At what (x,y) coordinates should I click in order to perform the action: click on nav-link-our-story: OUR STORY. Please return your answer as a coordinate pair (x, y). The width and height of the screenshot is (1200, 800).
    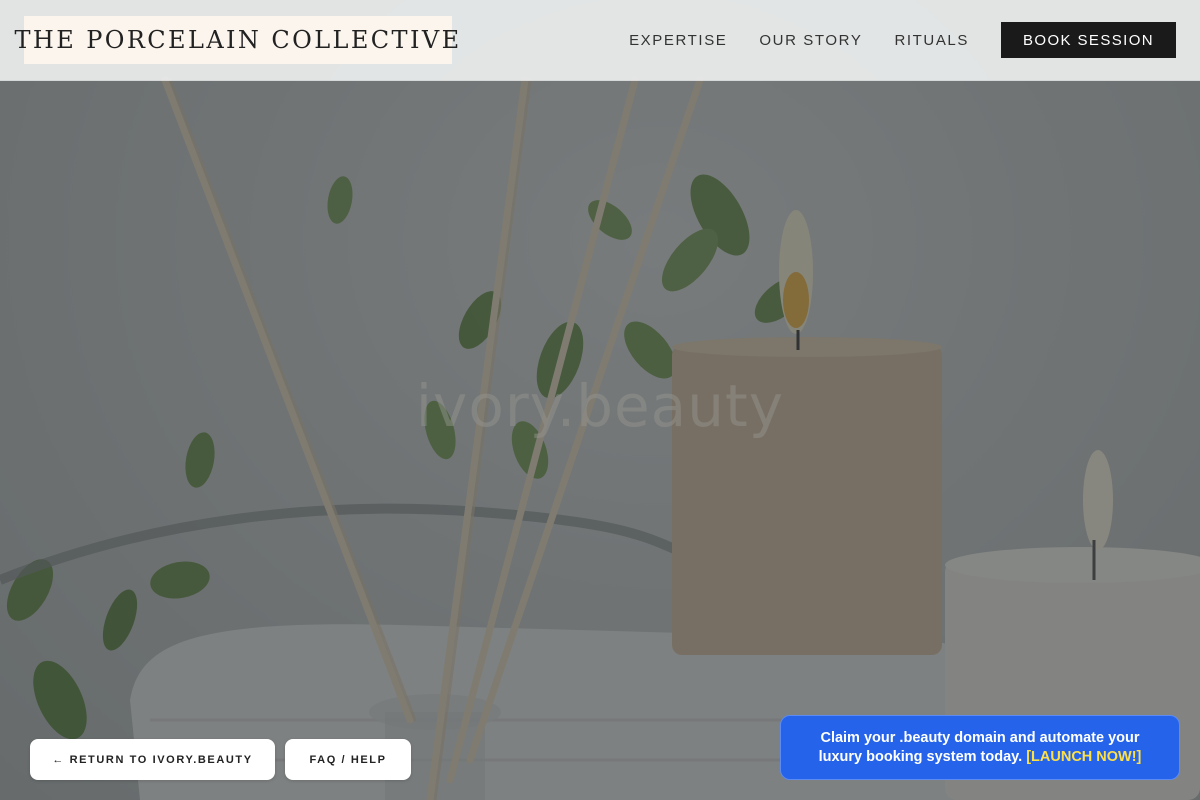
    Looking at the image, I should click on (810, 40).